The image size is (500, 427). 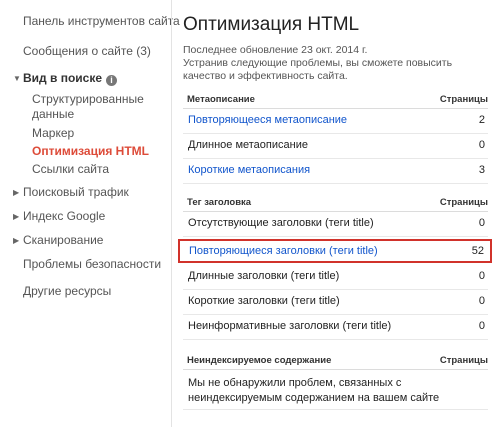 I want to click on last-updated: Последнее обновление 23 окт. 2014 г., so click(x=275, y=50).